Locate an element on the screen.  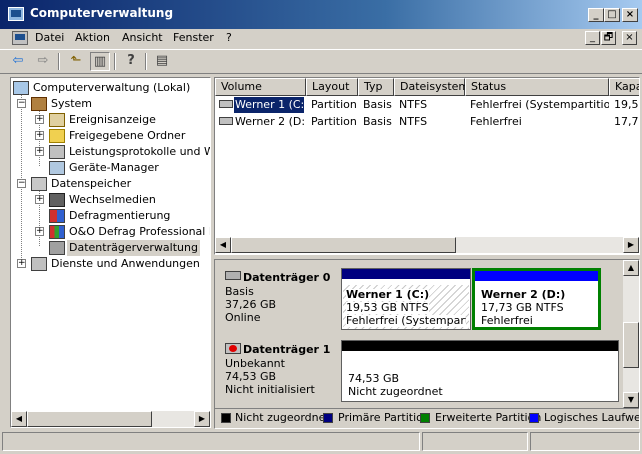
system-menu-icon is located at coordinates (20, 38).